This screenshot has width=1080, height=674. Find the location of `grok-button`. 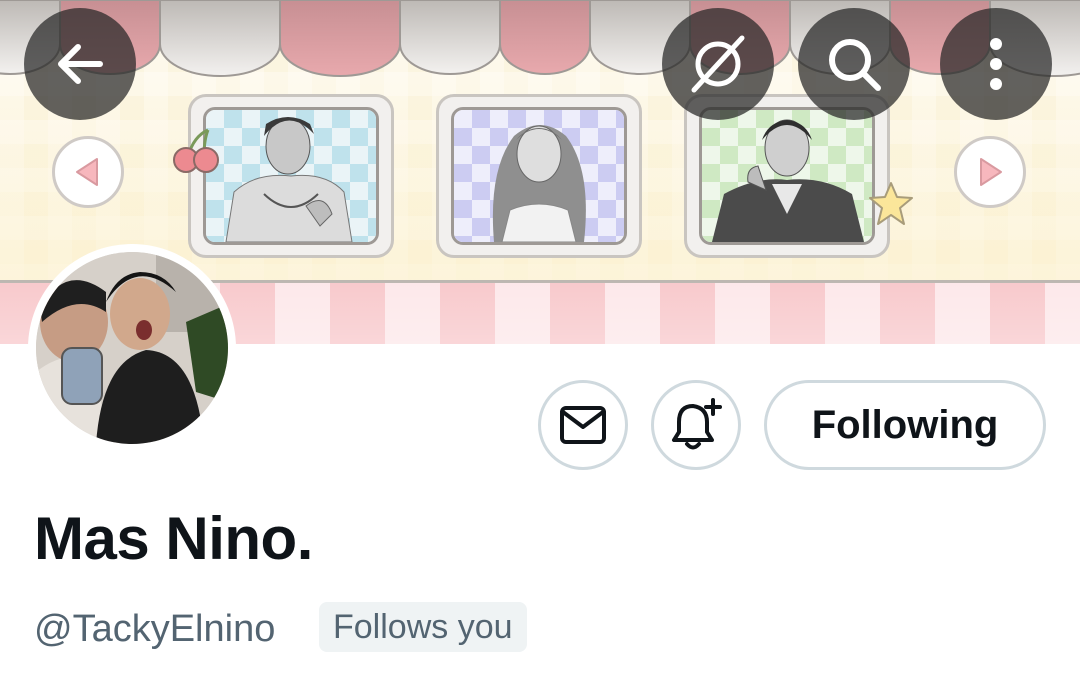

grok-button is located at coordinates (718, 64).